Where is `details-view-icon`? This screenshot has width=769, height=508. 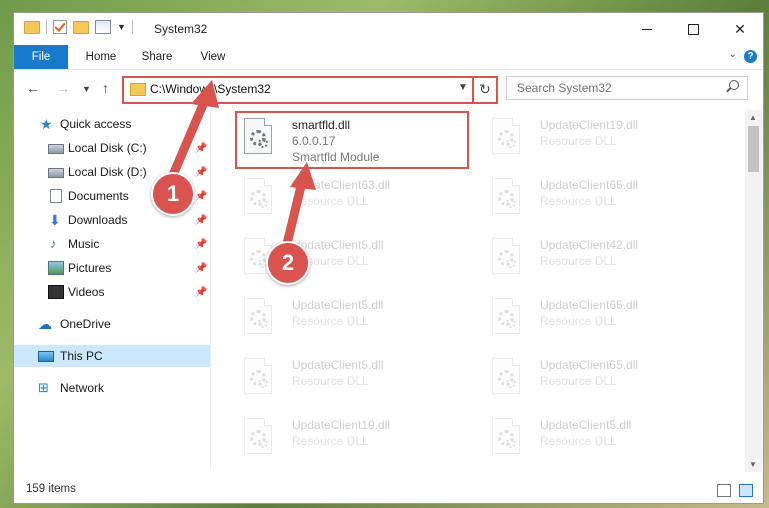
details-view-icon is located at coordinates (724, 490).